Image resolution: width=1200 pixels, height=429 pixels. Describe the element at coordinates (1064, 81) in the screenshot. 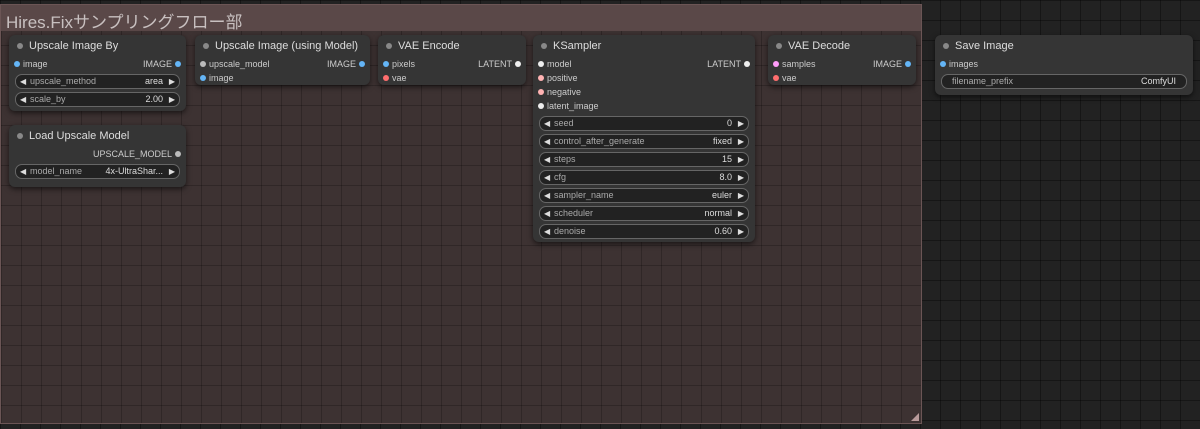

I see `widget-filename-prefix: filename_prefix ComfyUI` at that location.